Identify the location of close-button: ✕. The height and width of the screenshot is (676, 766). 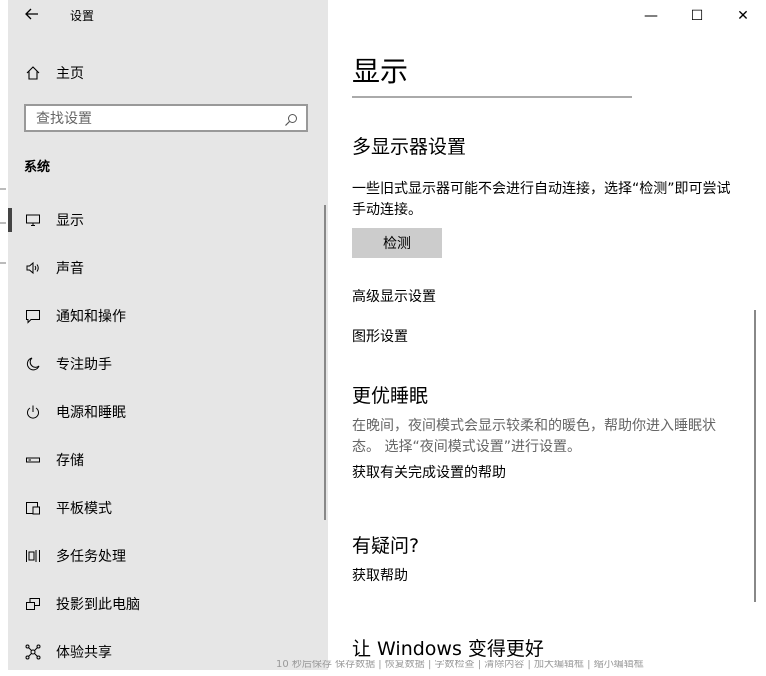
(743, 16).